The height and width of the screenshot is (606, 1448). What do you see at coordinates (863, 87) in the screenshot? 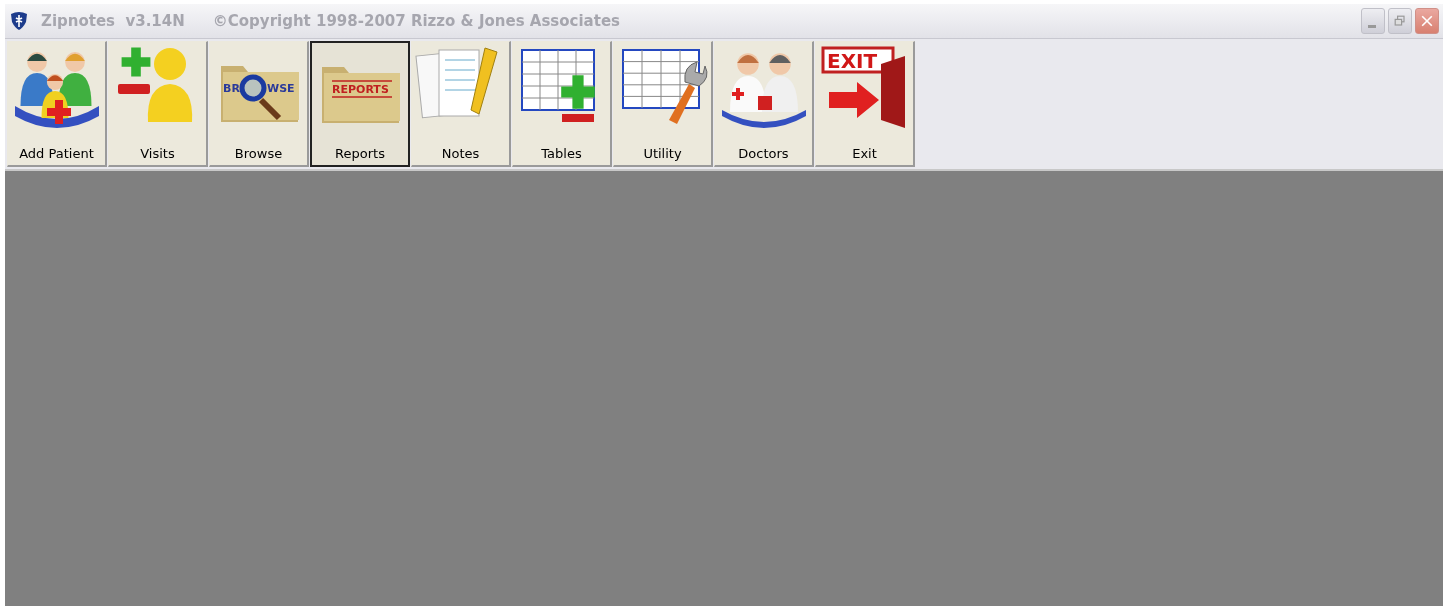
I see `exit-door-icon` at bounding box center [863, 87].